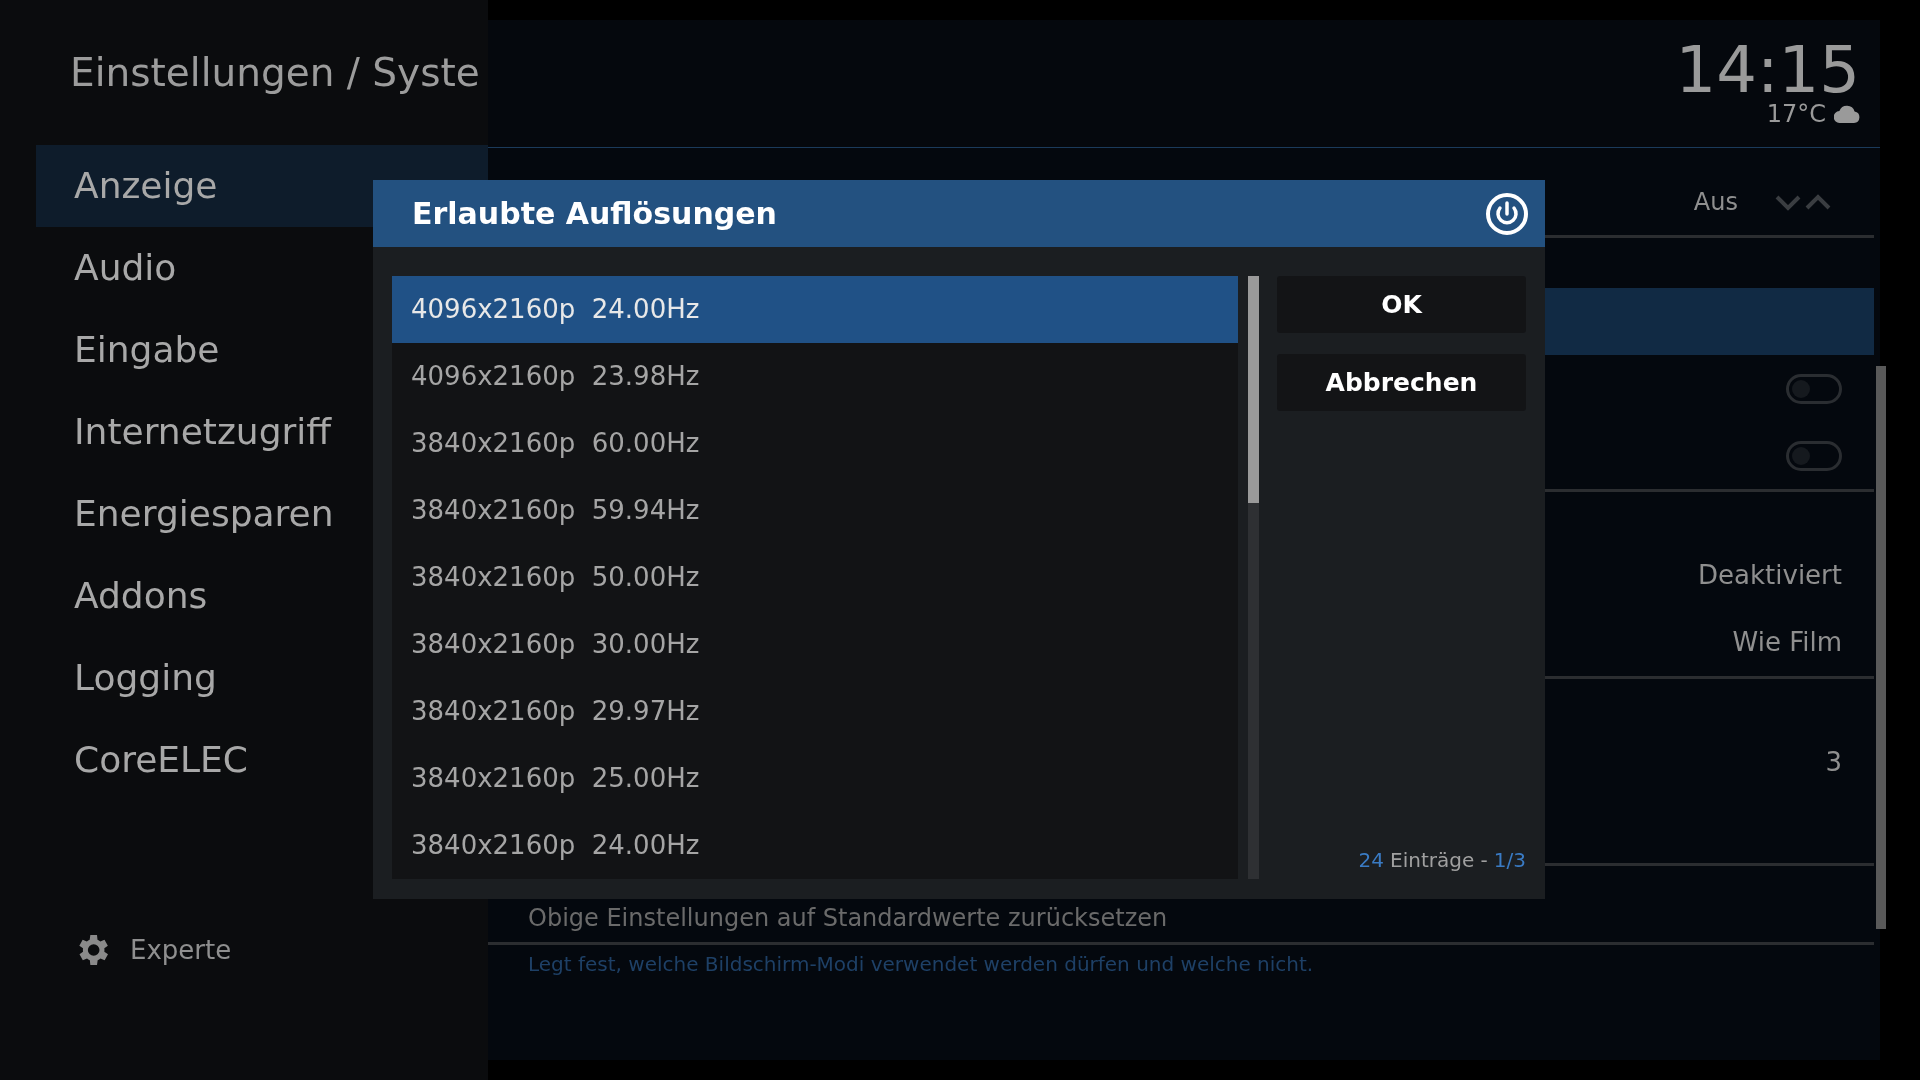 Image resolution: width=1920 pixels, height=1080 pixels. I want to click on page-indicator: 1/3, so click(1509, 860).